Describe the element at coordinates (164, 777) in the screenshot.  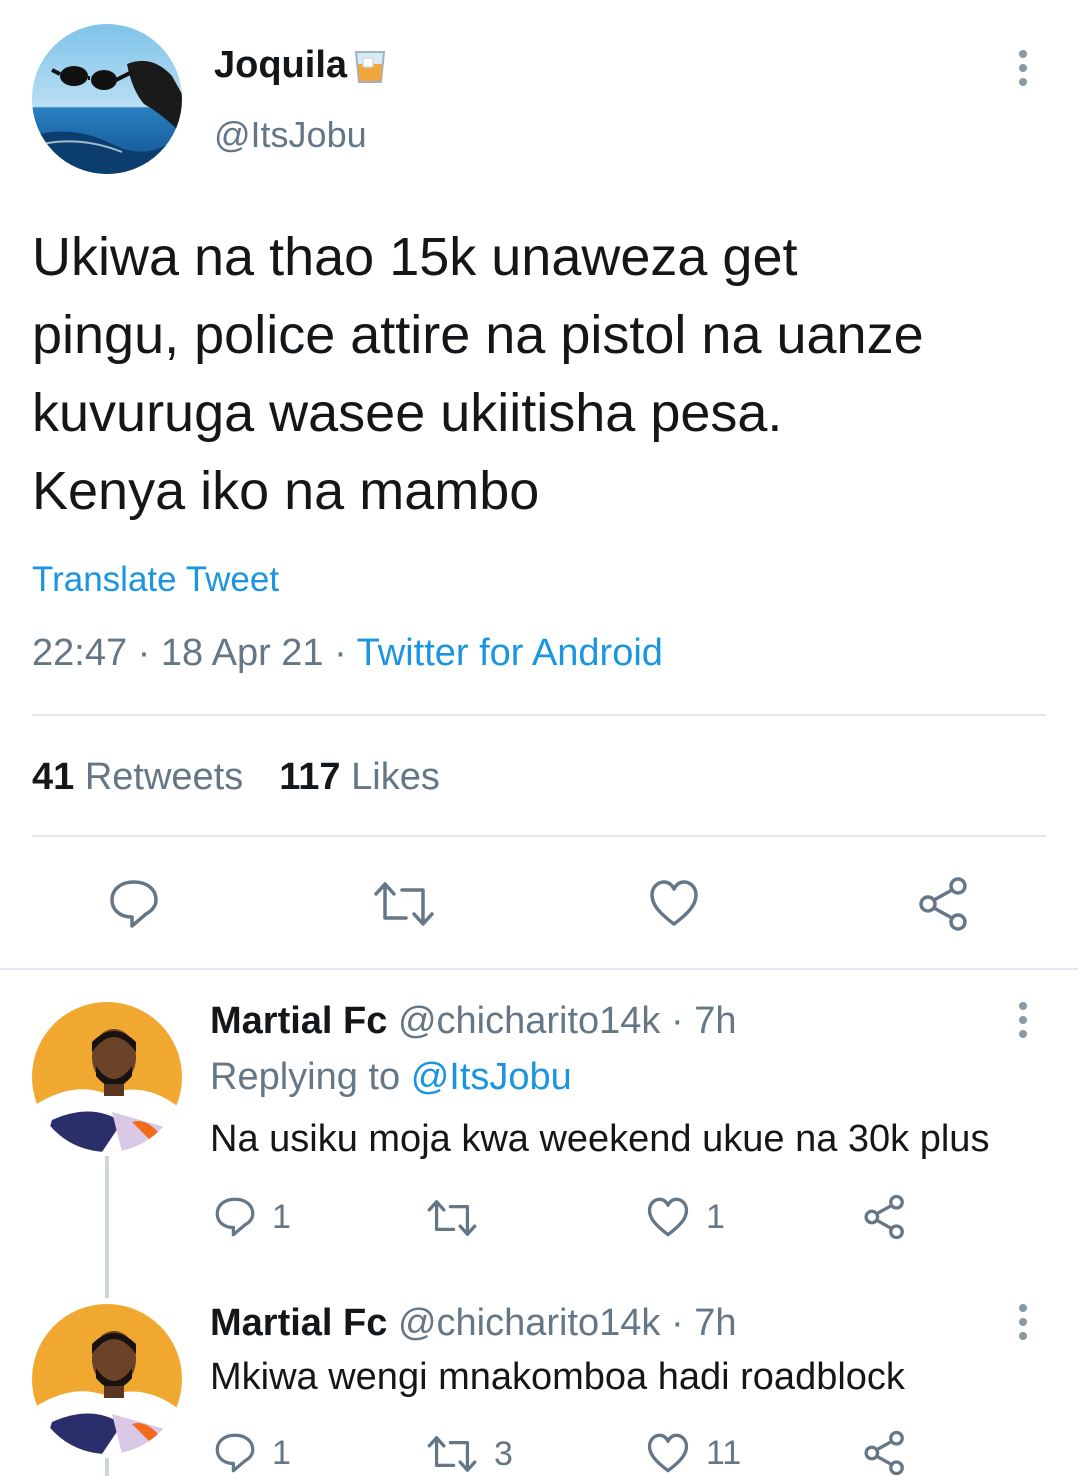
I see `retweets-label: Retweets` at that location.